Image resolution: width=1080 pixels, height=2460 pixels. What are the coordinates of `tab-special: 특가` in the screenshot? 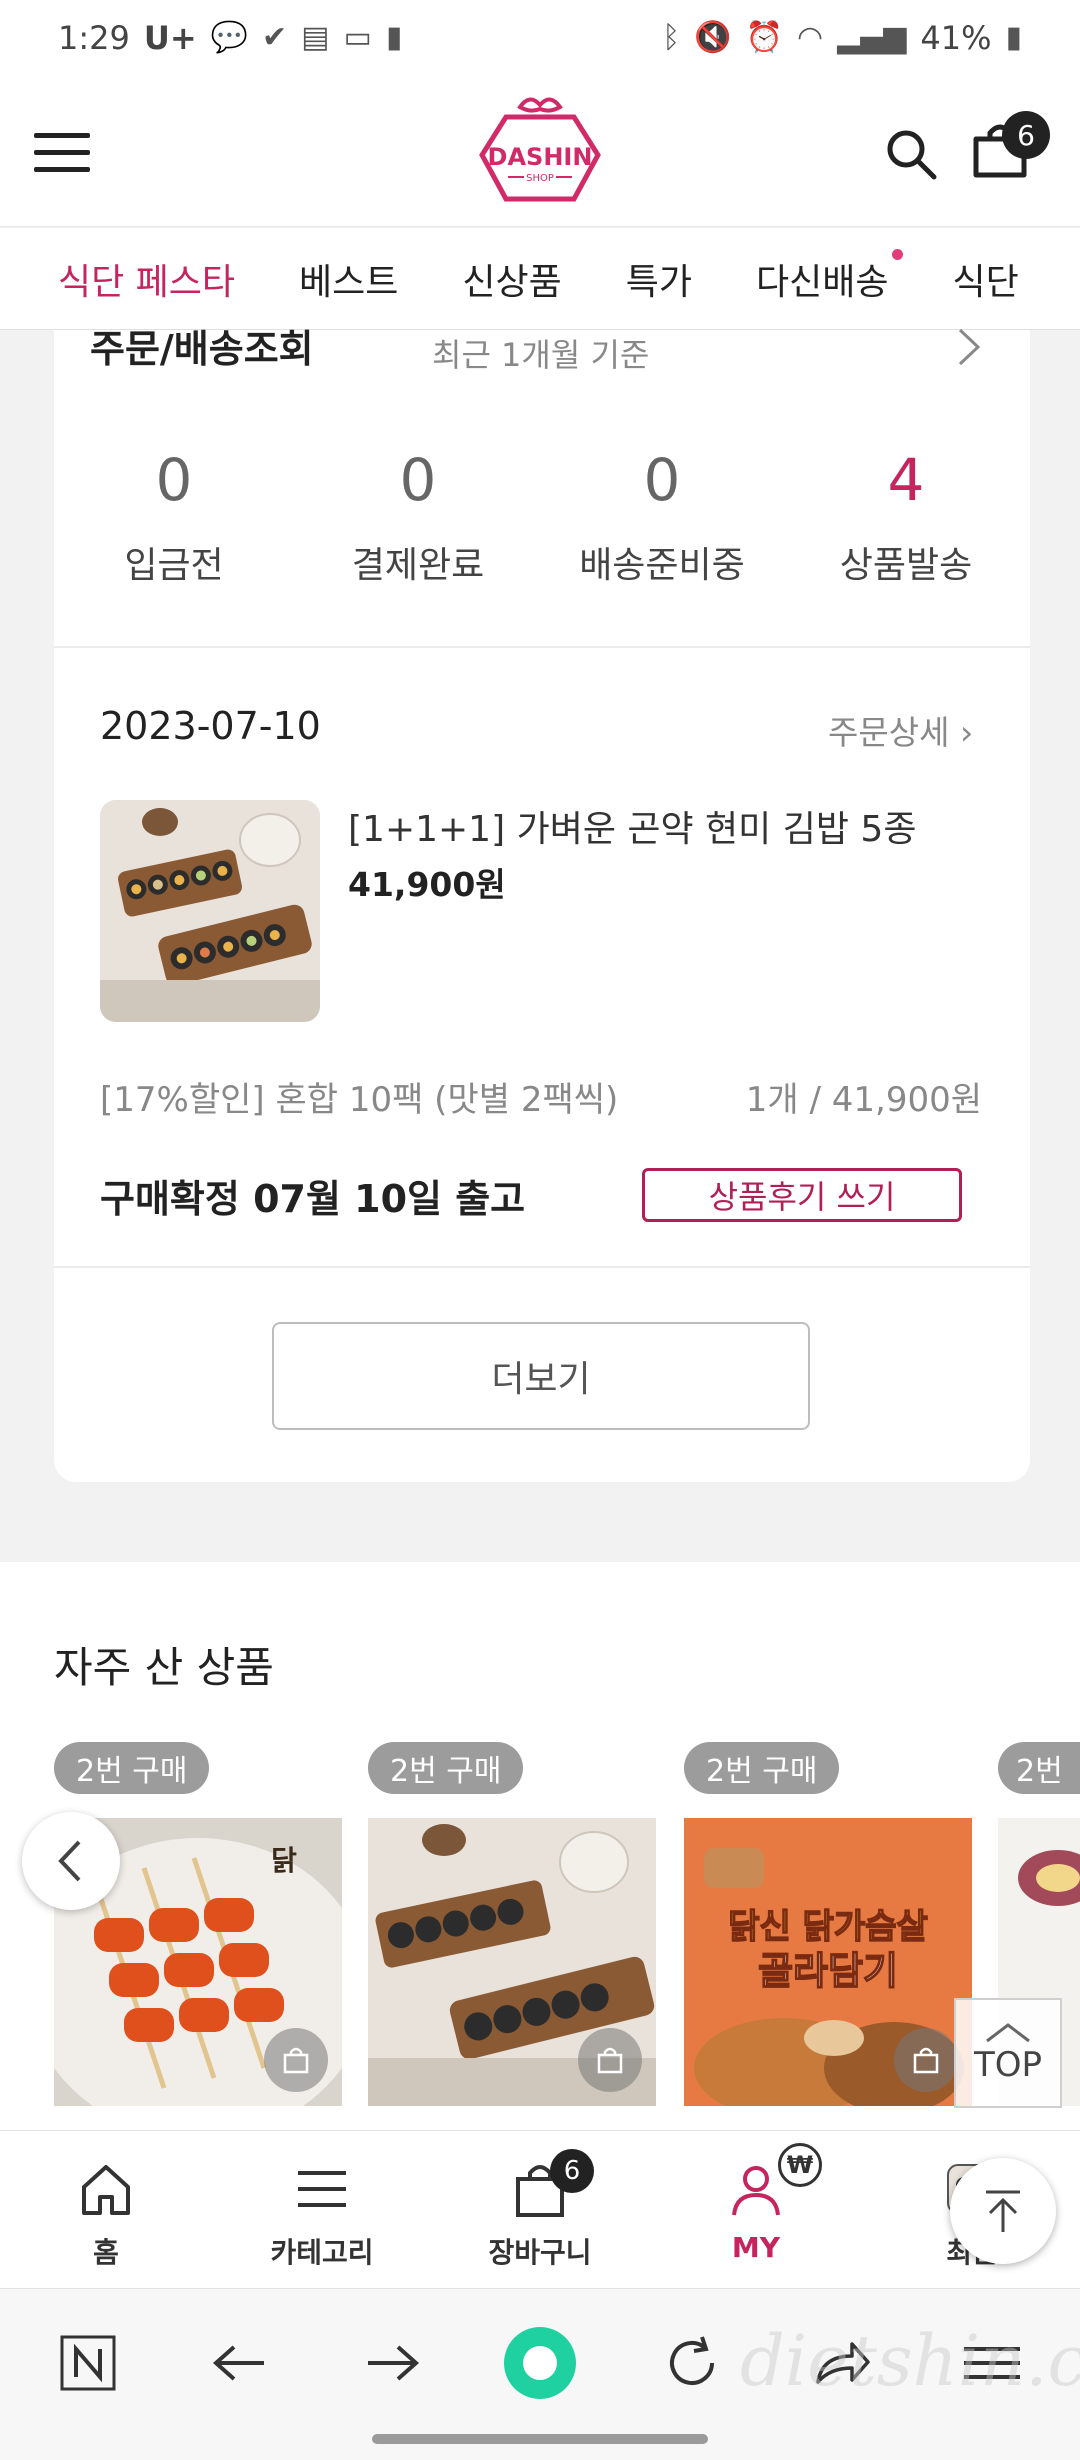 It's located at (659, 279).